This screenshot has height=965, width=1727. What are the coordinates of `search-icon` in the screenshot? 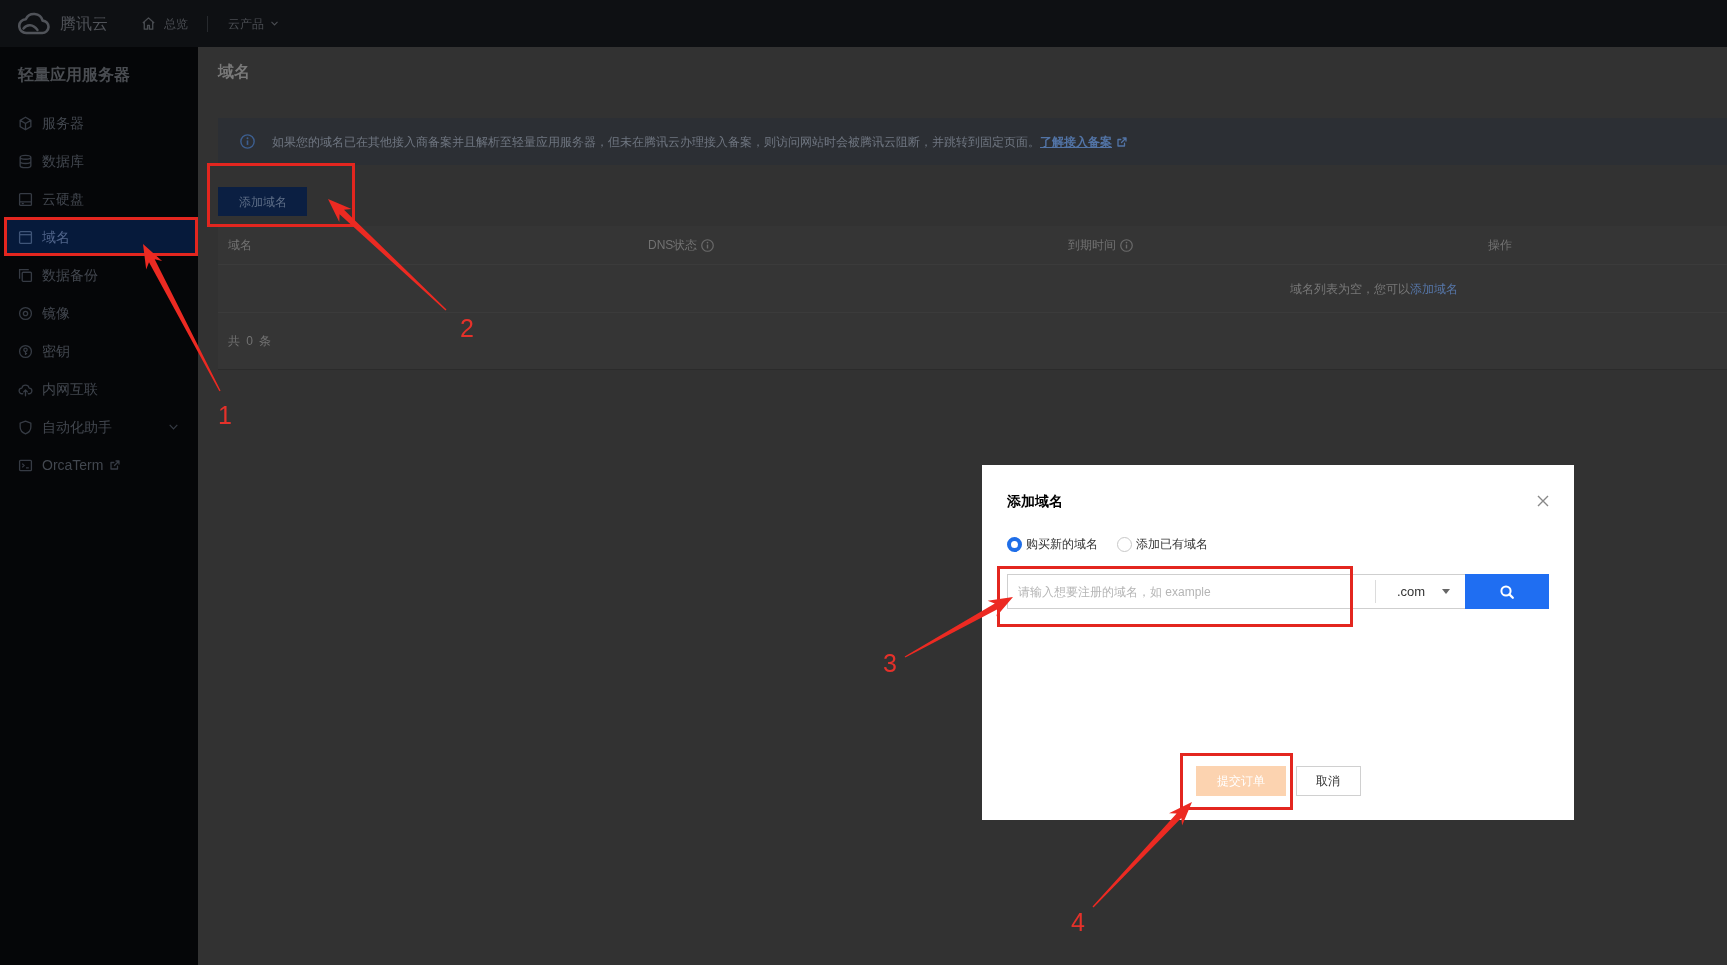 It's located at (1507, 591).